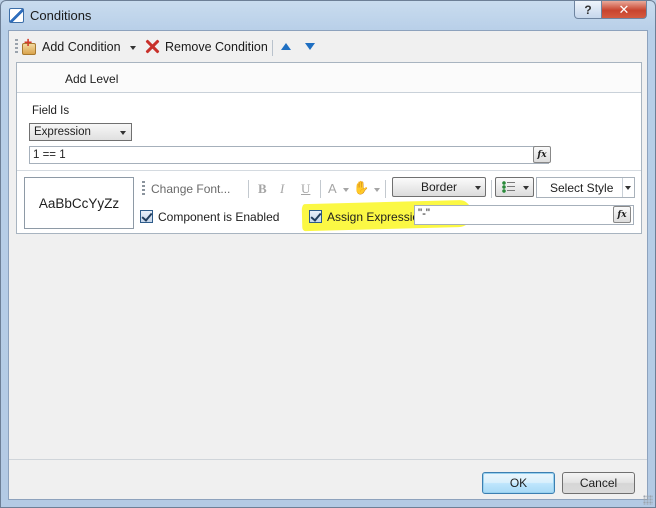  Describe the element at coordinates (146, 216) in the screenshot. I see `component-enabled-checkbox` at that location.